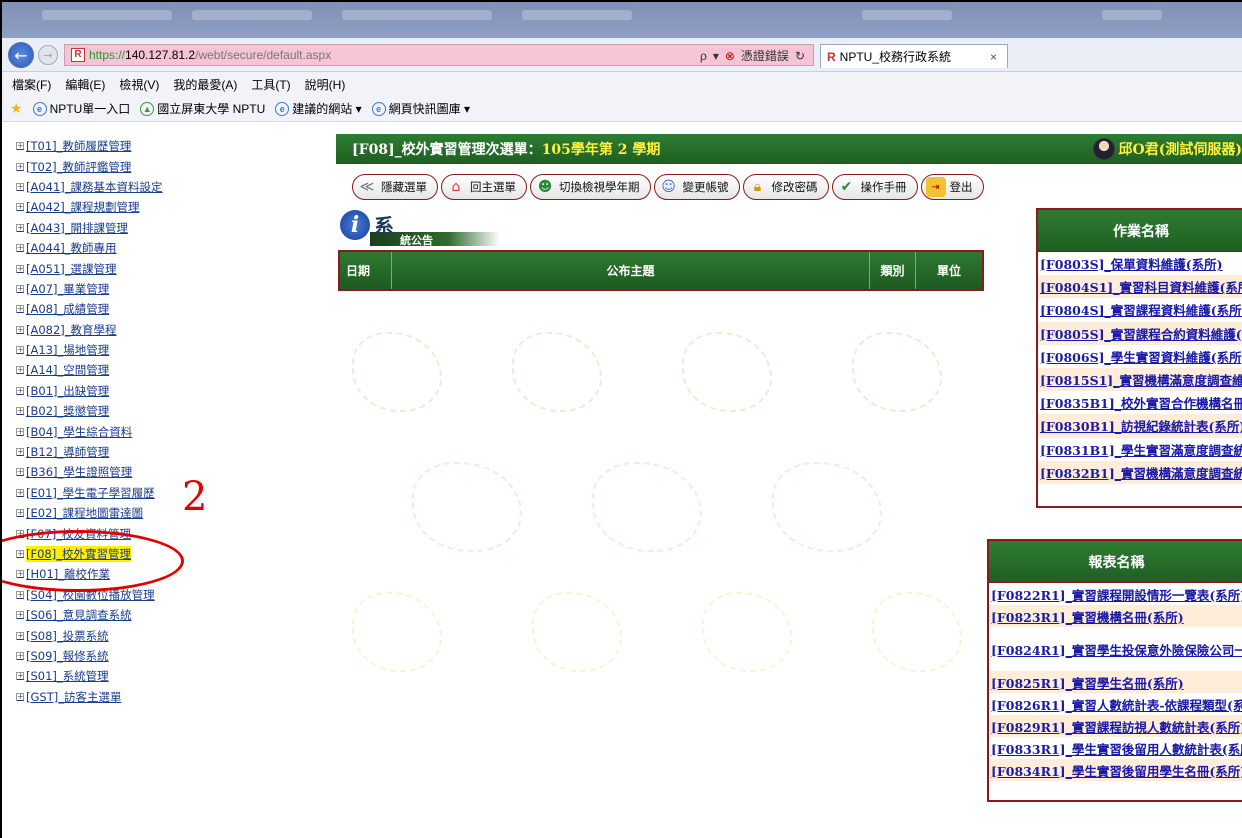 The image size is (1242, 838). Describe the element at coordinates (949, 270) in the screenshot. I see `column-unit: 單位` at that location.